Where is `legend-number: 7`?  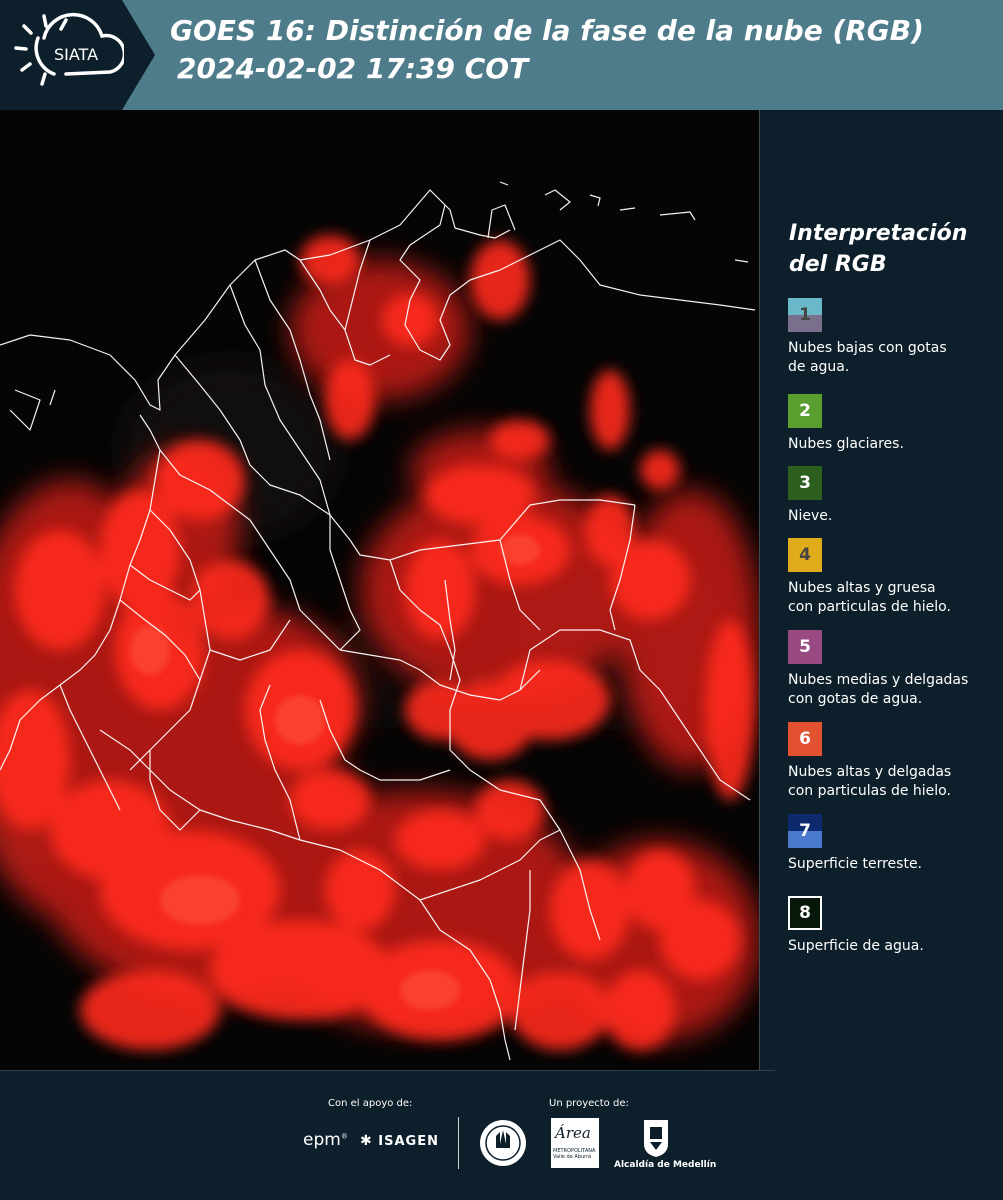
legend-number: 7 is located at coordinates (805, 831).